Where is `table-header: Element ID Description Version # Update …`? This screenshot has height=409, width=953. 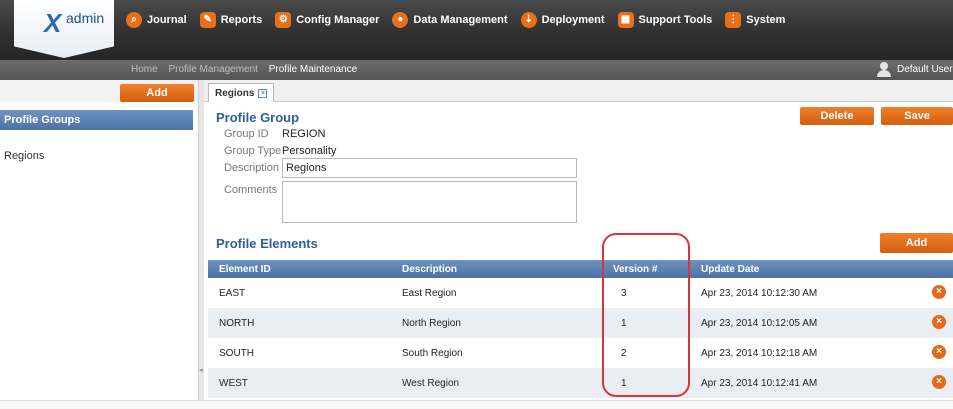
table-header: Element ID Description Version # Update … is located at coordinates (580, 269).